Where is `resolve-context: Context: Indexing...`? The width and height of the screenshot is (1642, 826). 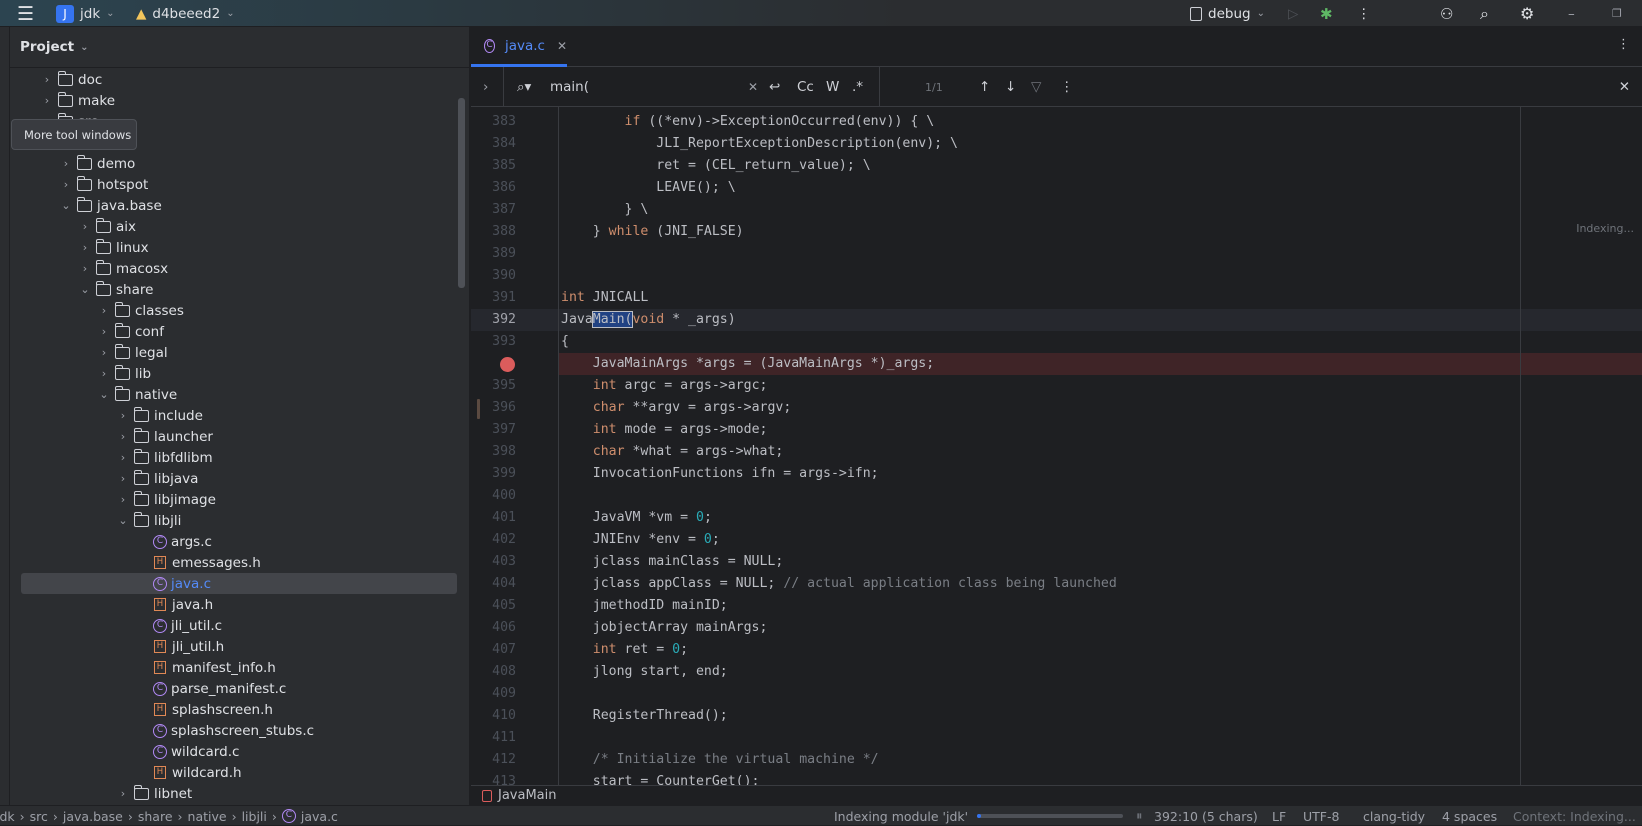 resolve-context: Context: Indexing... is located at coordinates (1574, 816).